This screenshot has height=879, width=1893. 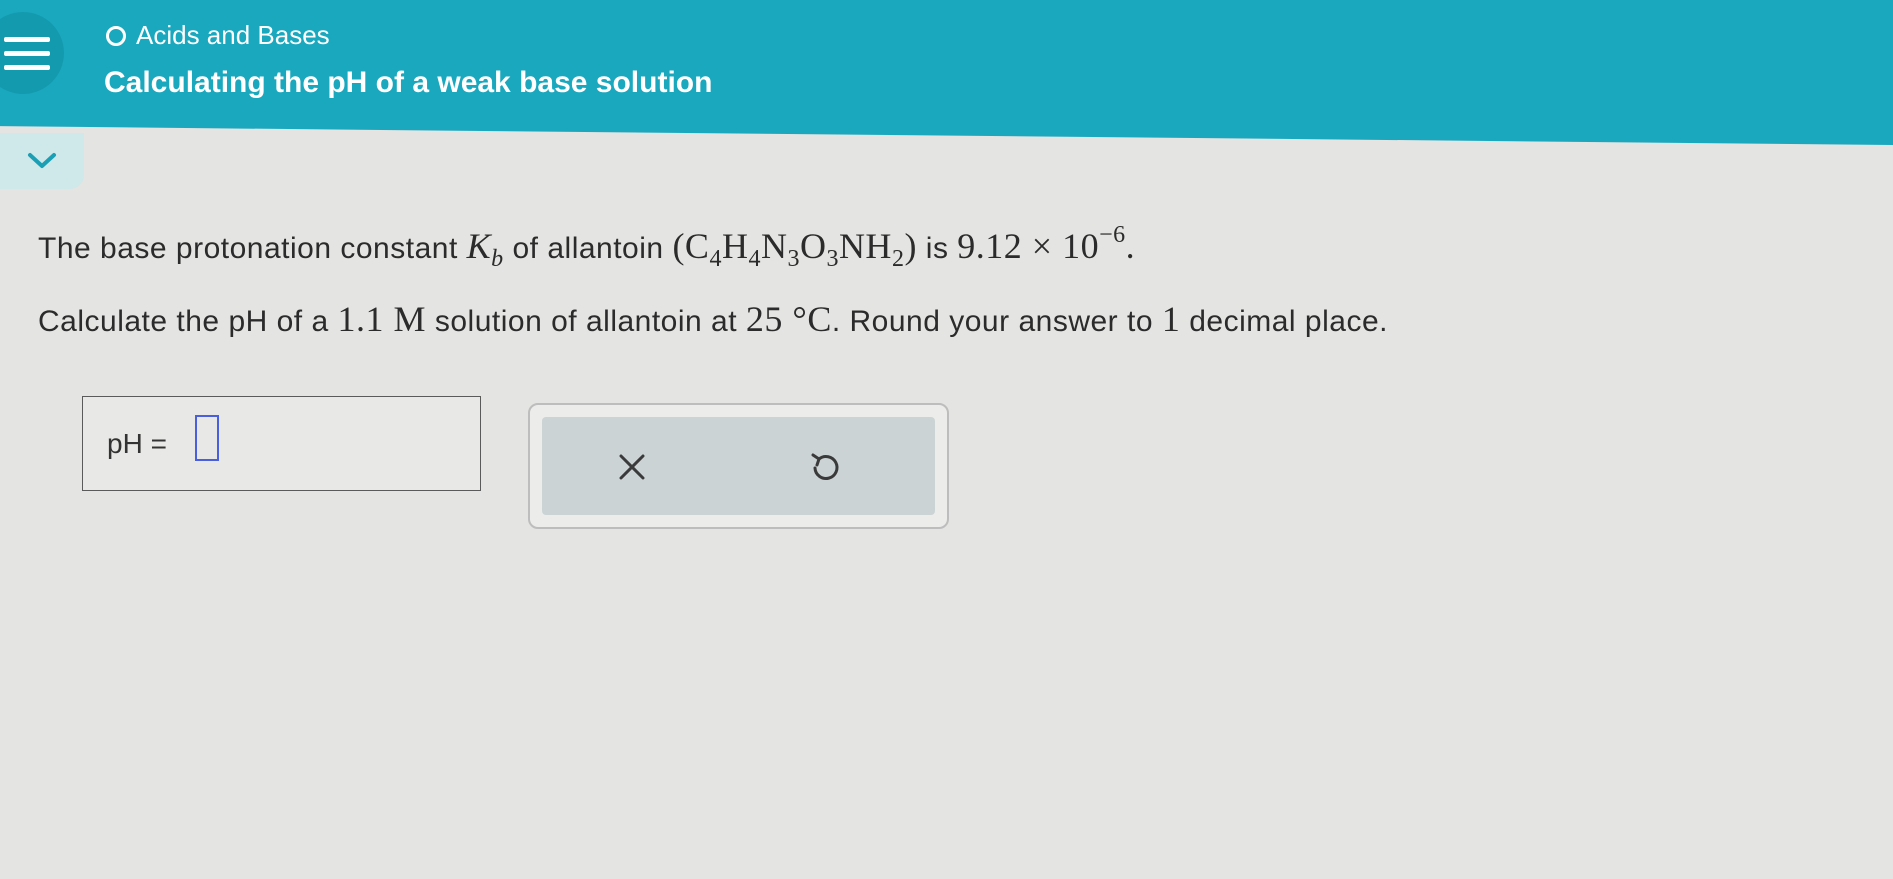 What do you see at coordinates (248, 248) in the screenshot?
I see `problem-text: The base protonation constant` at bounding box center [248, 248].